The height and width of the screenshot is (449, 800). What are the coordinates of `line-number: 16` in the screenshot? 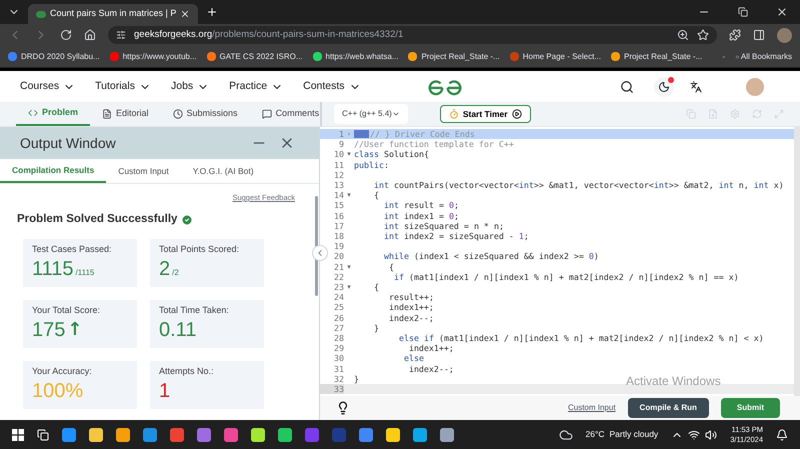 It's located at (338, 215).